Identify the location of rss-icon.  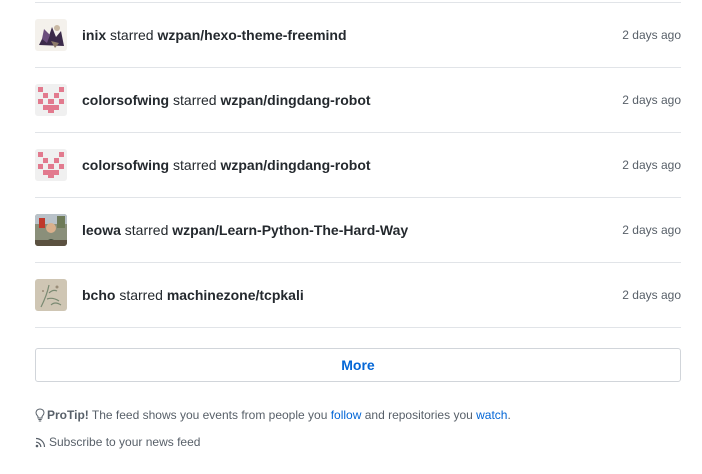
(40, 444).